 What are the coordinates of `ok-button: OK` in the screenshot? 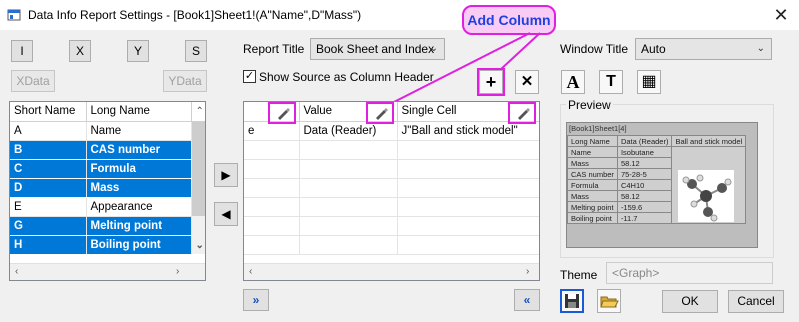 It's located at (690, 301).